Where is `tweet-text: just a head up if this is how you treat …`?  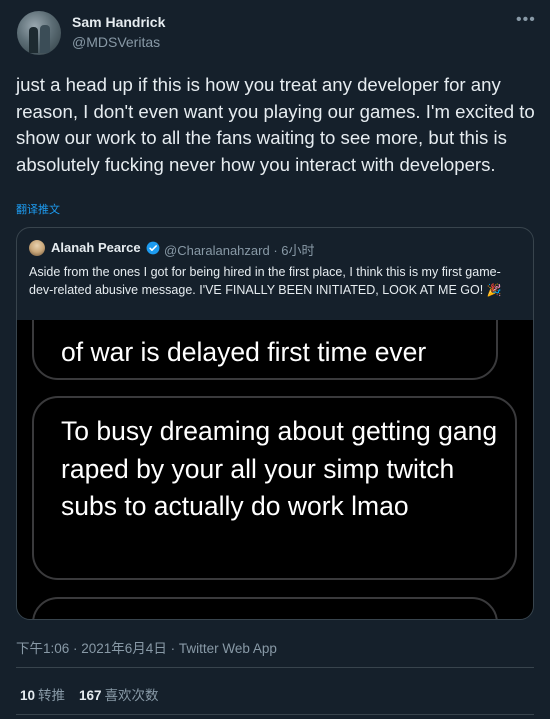 tweet-text: just a head up if this is how you treat … is located at coordinates (275, 124).